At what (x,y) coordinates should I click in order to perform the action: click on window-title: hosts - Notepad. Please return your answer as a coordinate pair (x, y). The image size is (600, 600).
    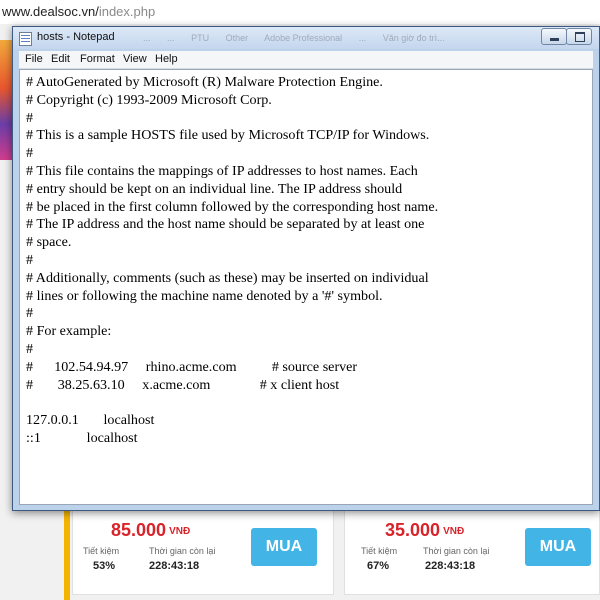
    Looking at the image, I should click on (76, 37).